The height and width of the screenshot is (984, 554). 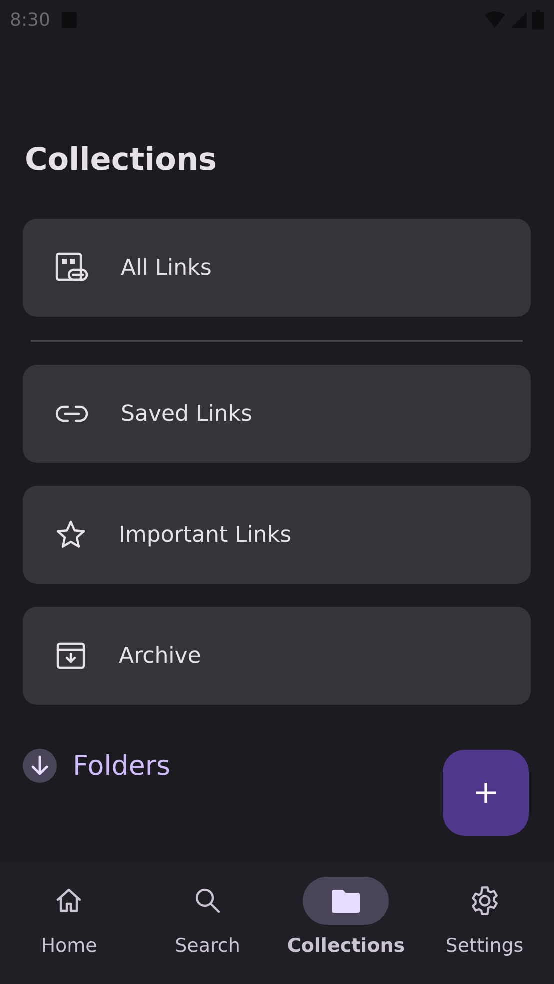 What do you see at coordinates (72, 268) in the screenshot?
I see `link-grid-icon` at bounding box center [72, 268].